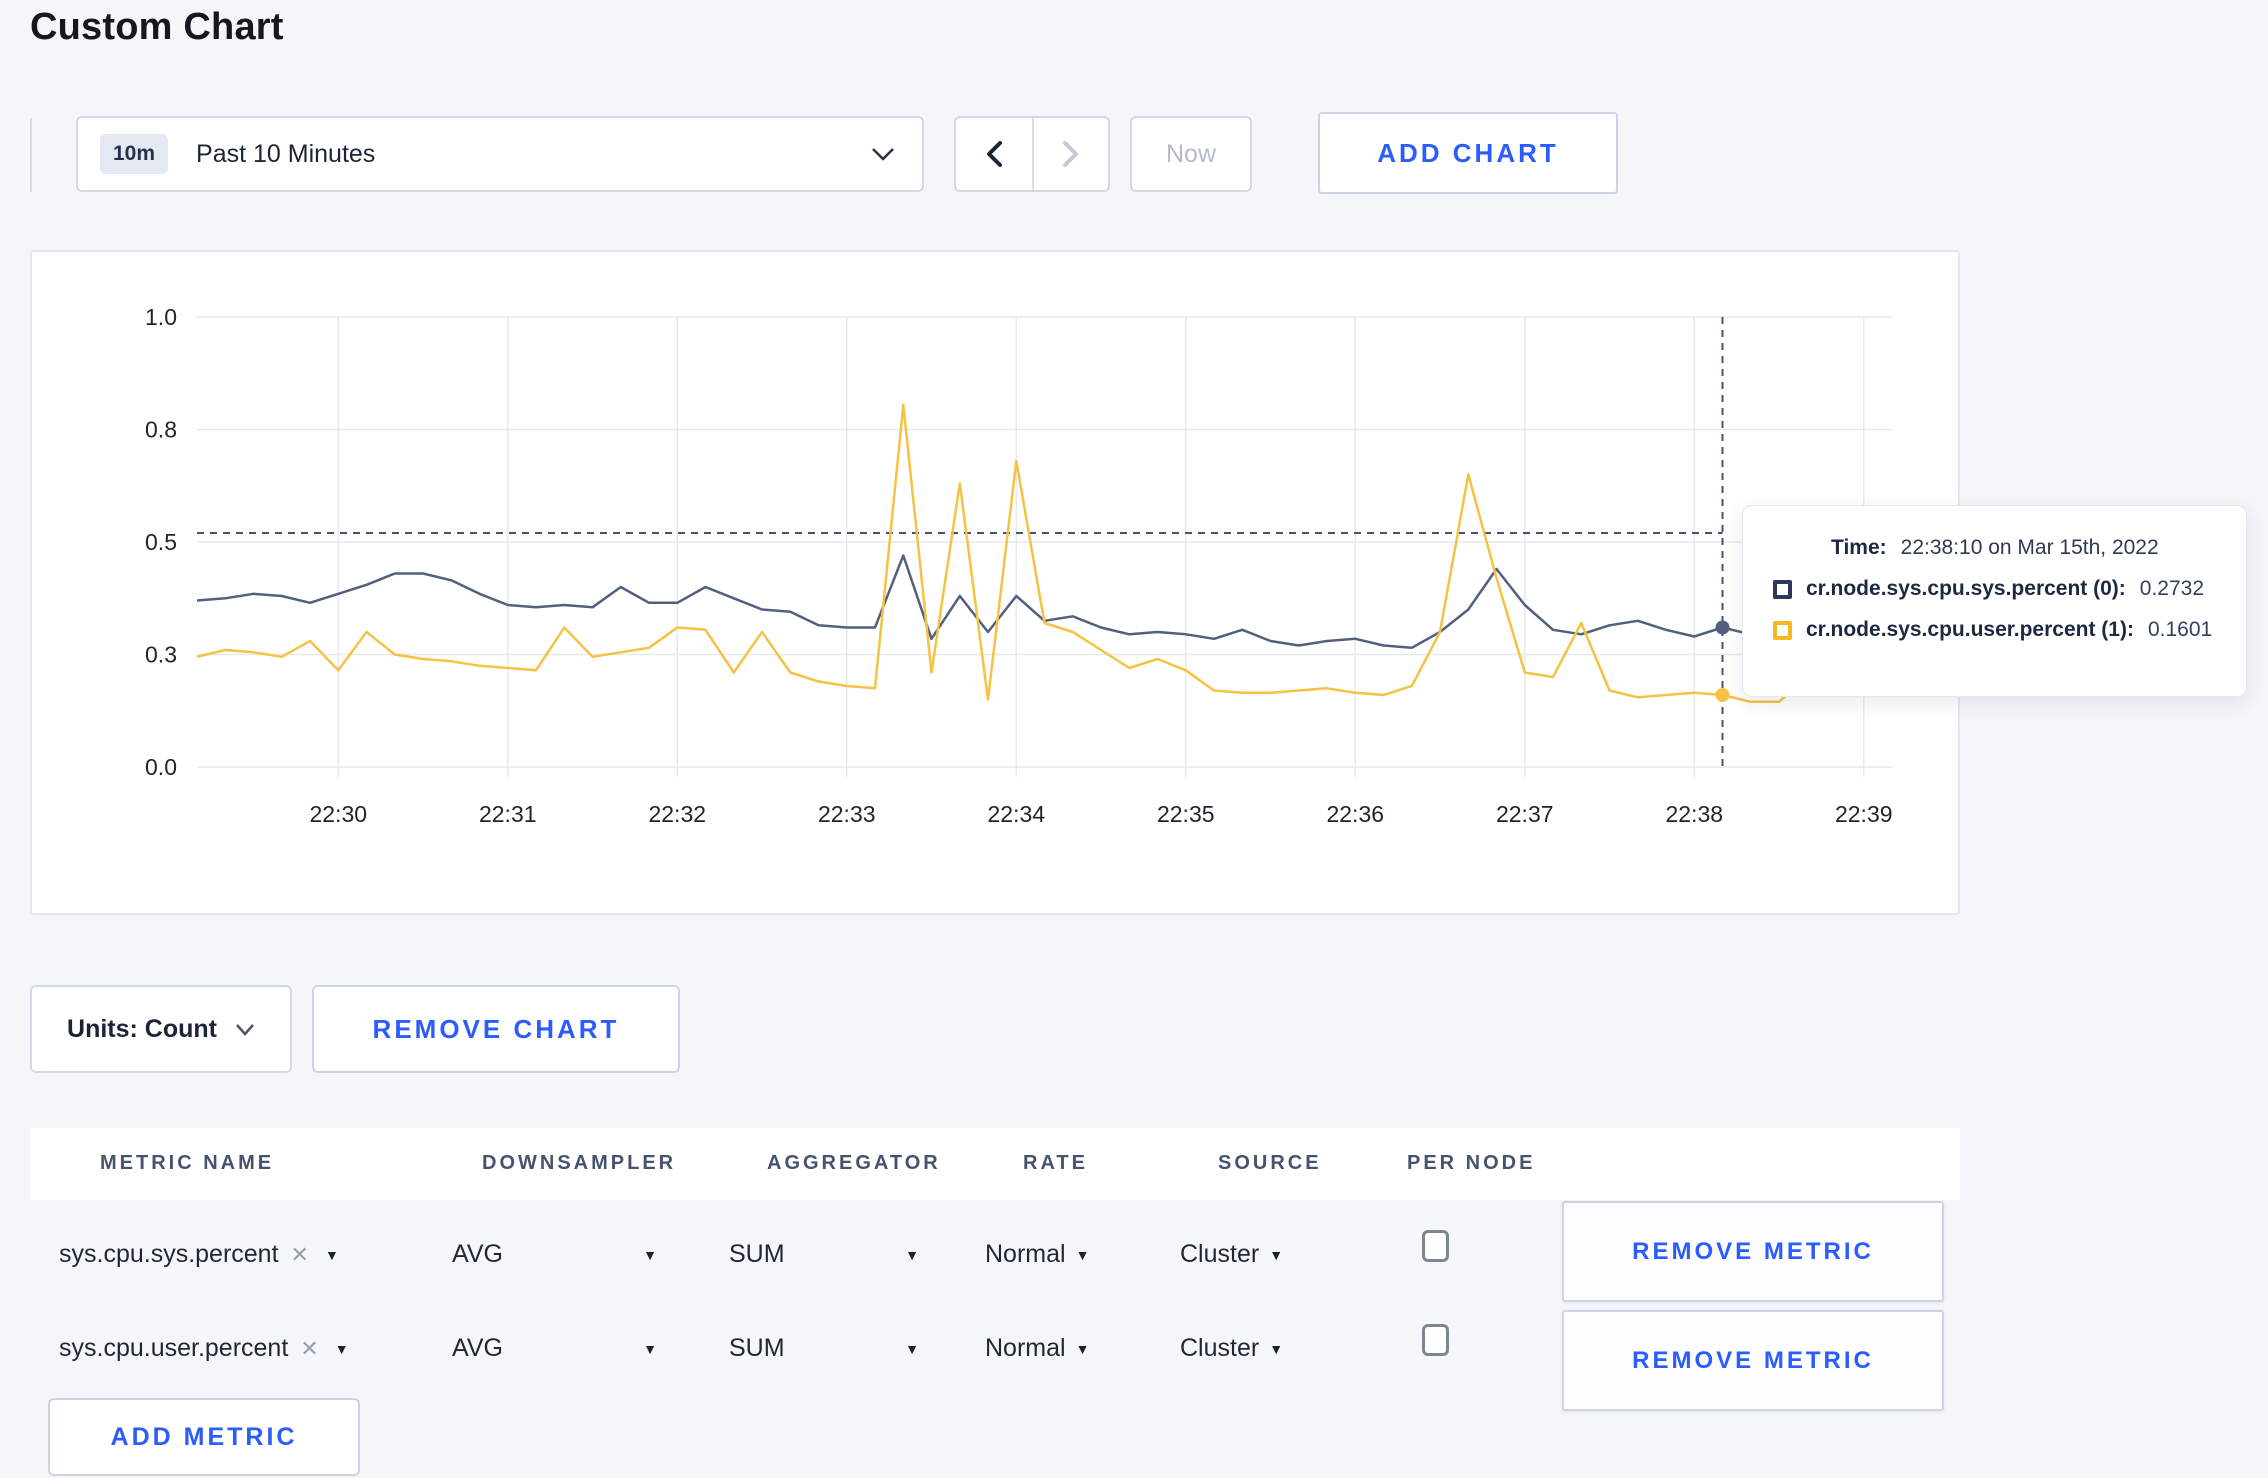  Describe the element at coordinates (134, 154) in the screenshot. I see `time-range-badge: 10m` at that location.